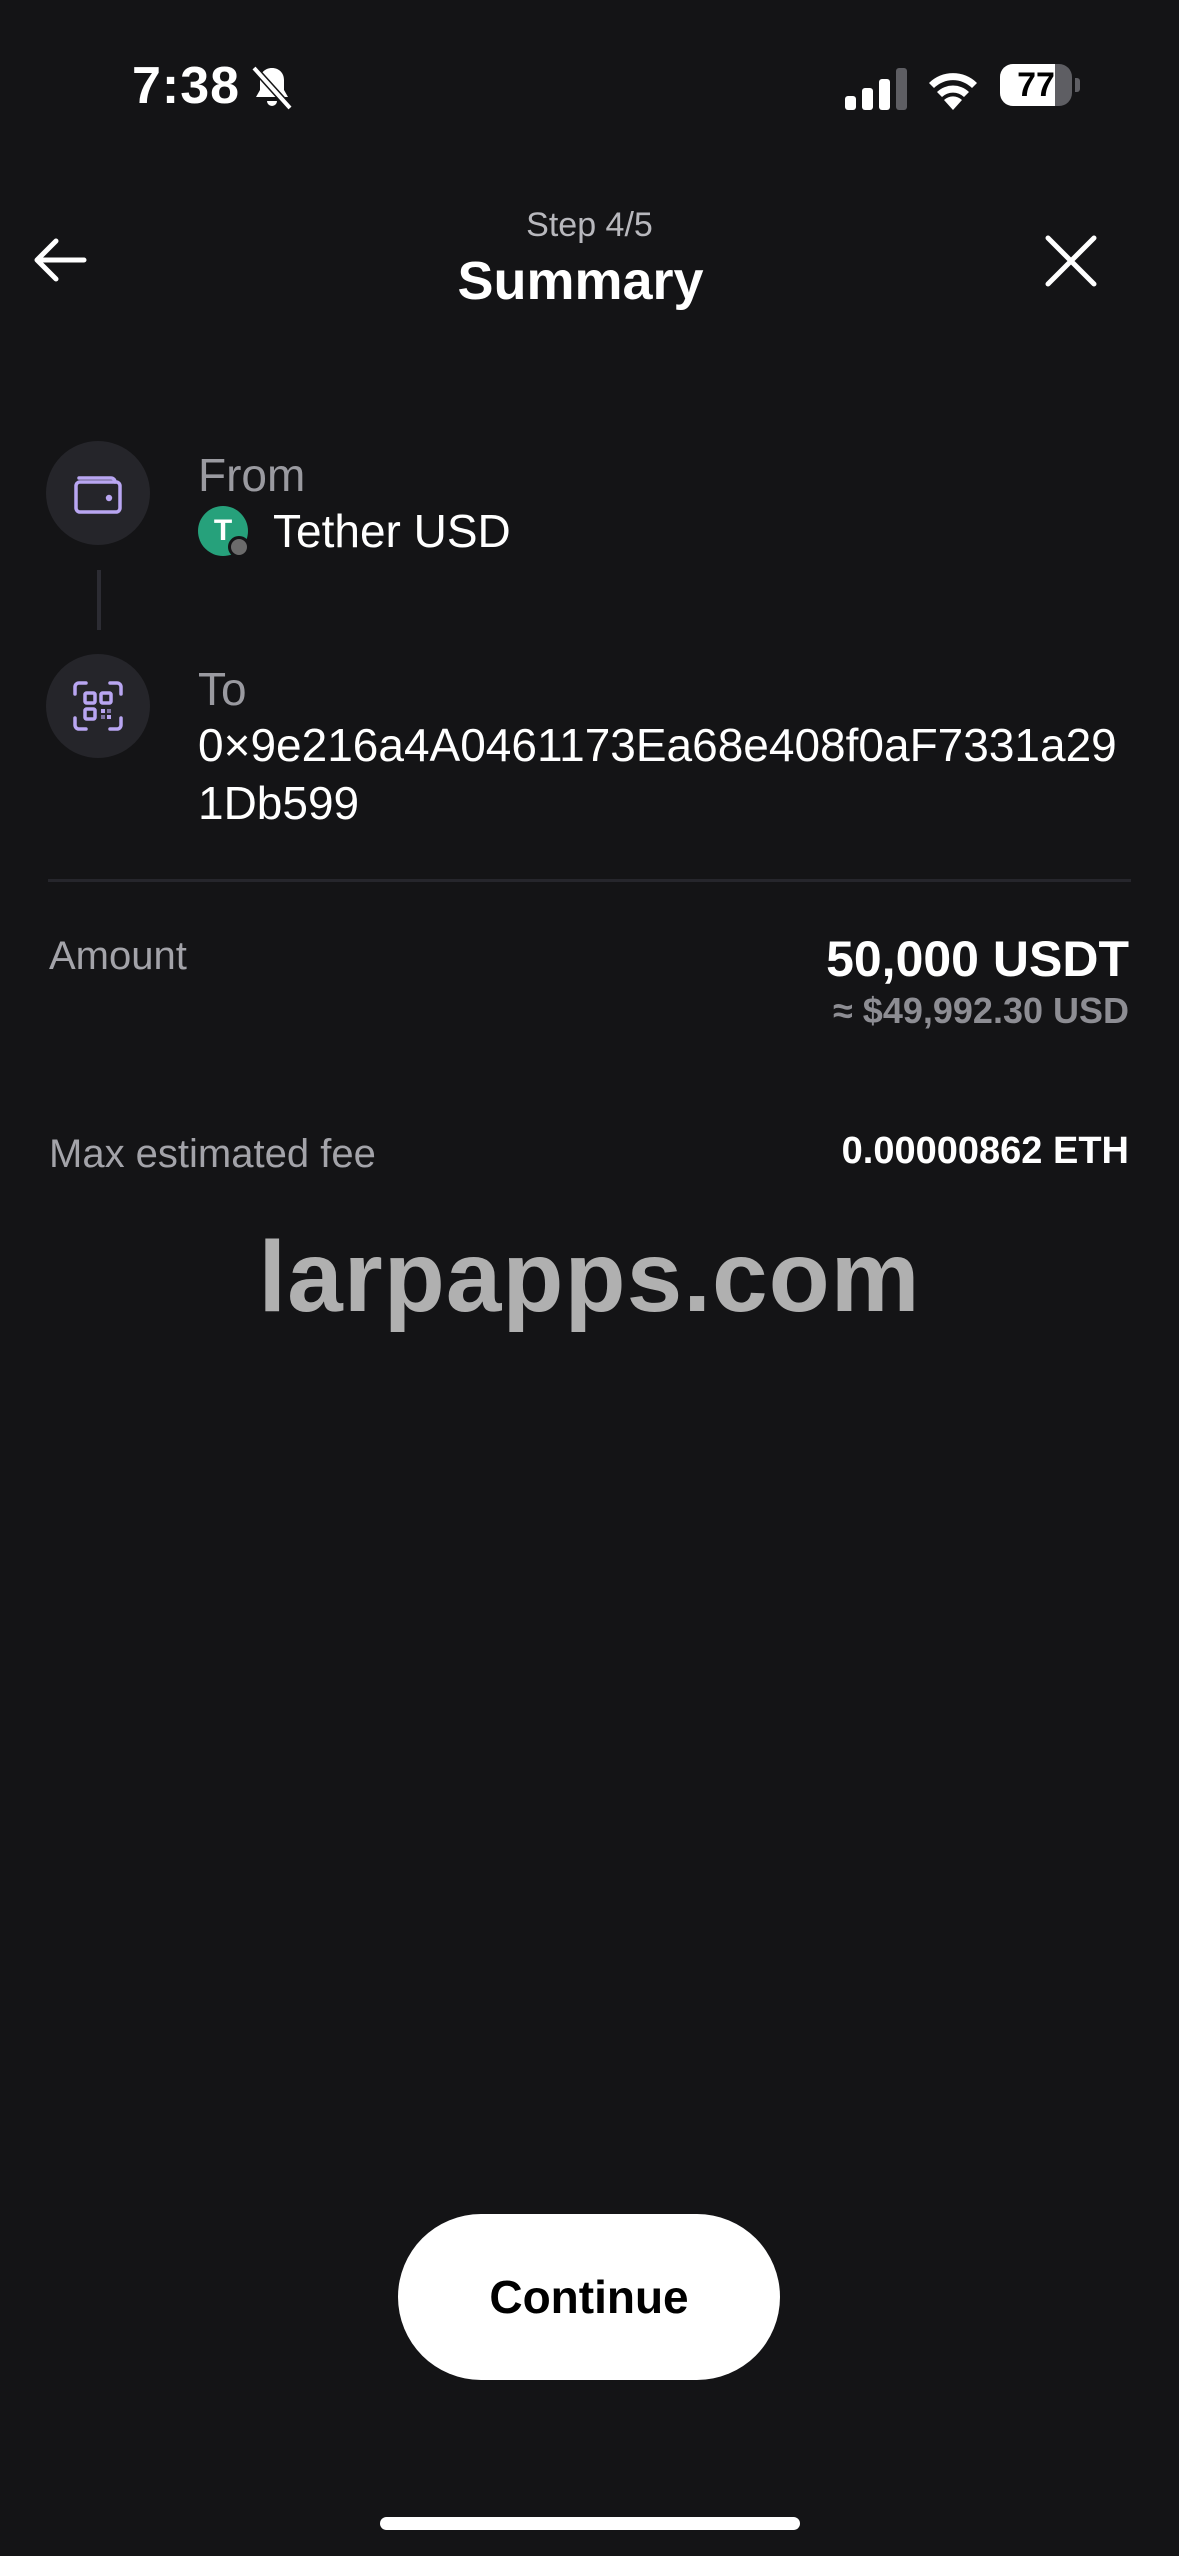  What do you see at coordinates (981, 1010) in the screenshot?
I see `amount-fiat-value: ≈ $49,992.30 USD` at bounding box center [981, 1010].